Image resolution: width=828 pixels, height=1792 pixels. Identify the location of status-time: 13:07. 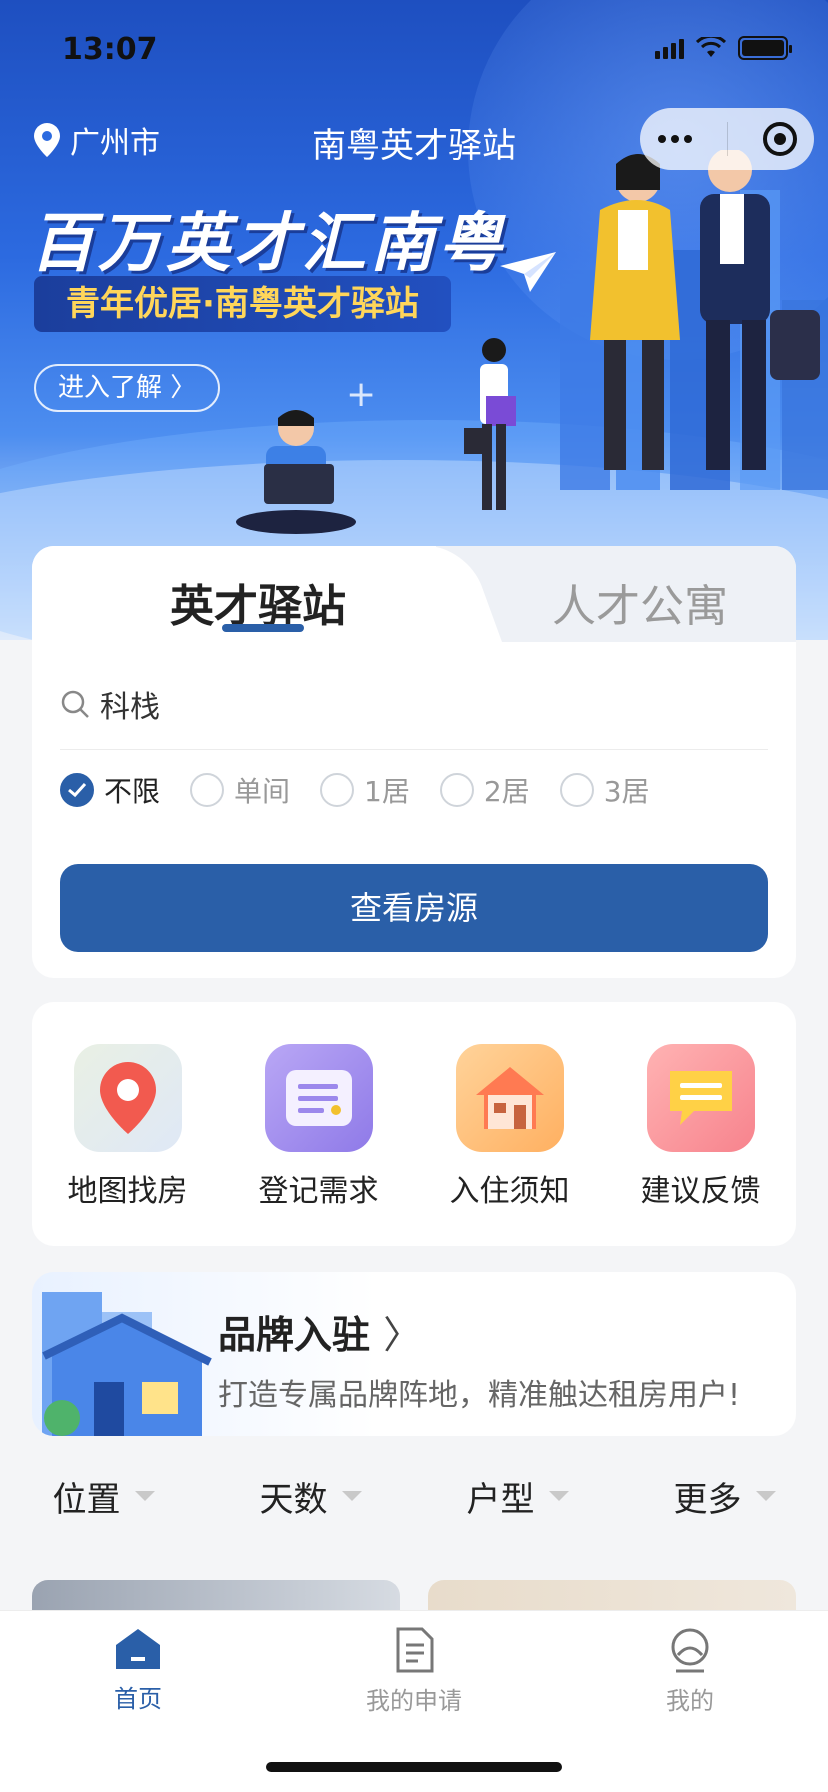
(110, 49).